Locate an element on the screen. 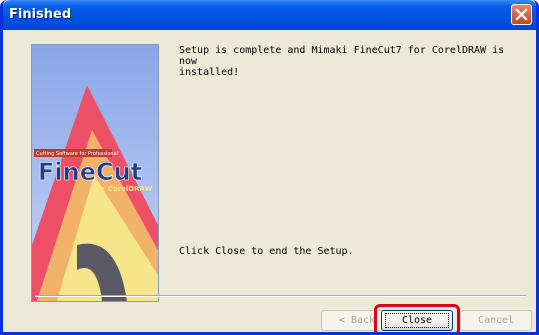 This screenshot has height=335, width=539. close-icon is located at coordinates (521, 14).